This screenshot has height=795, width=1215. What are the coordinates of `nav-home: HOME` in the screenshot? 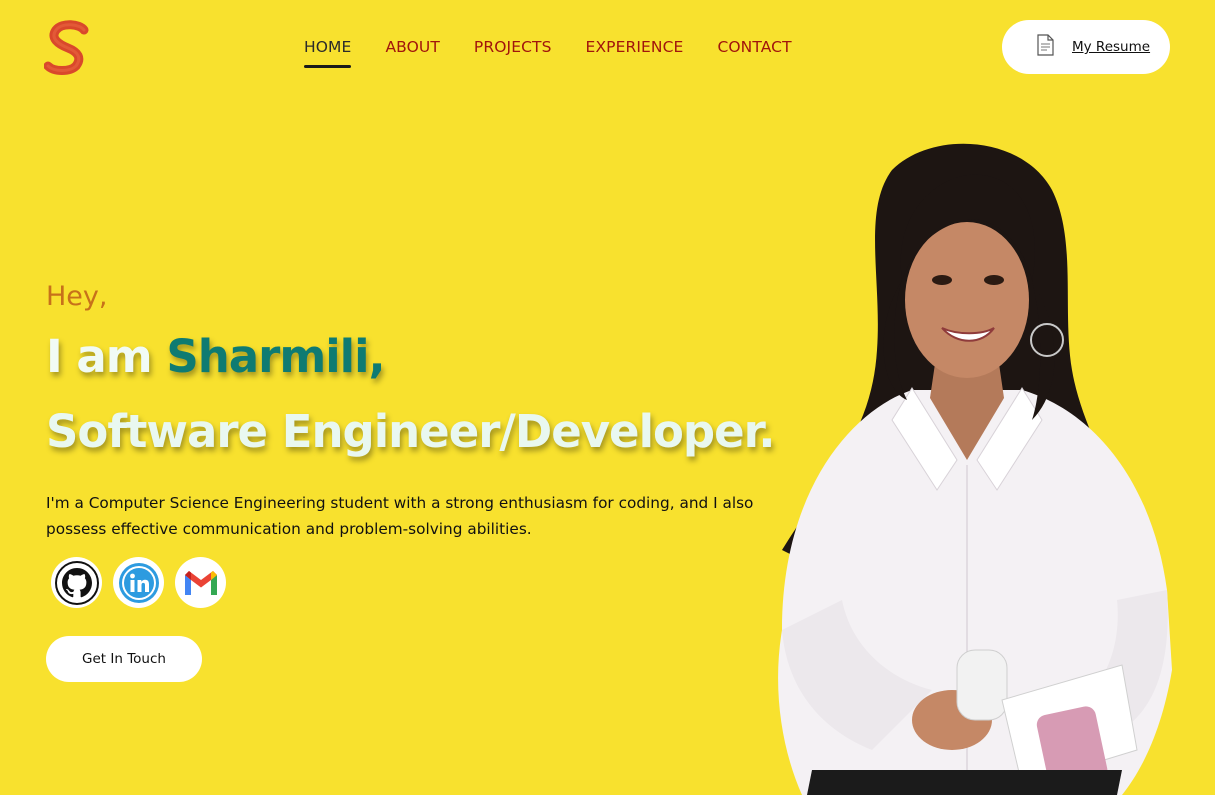 It's located at (328, 53).